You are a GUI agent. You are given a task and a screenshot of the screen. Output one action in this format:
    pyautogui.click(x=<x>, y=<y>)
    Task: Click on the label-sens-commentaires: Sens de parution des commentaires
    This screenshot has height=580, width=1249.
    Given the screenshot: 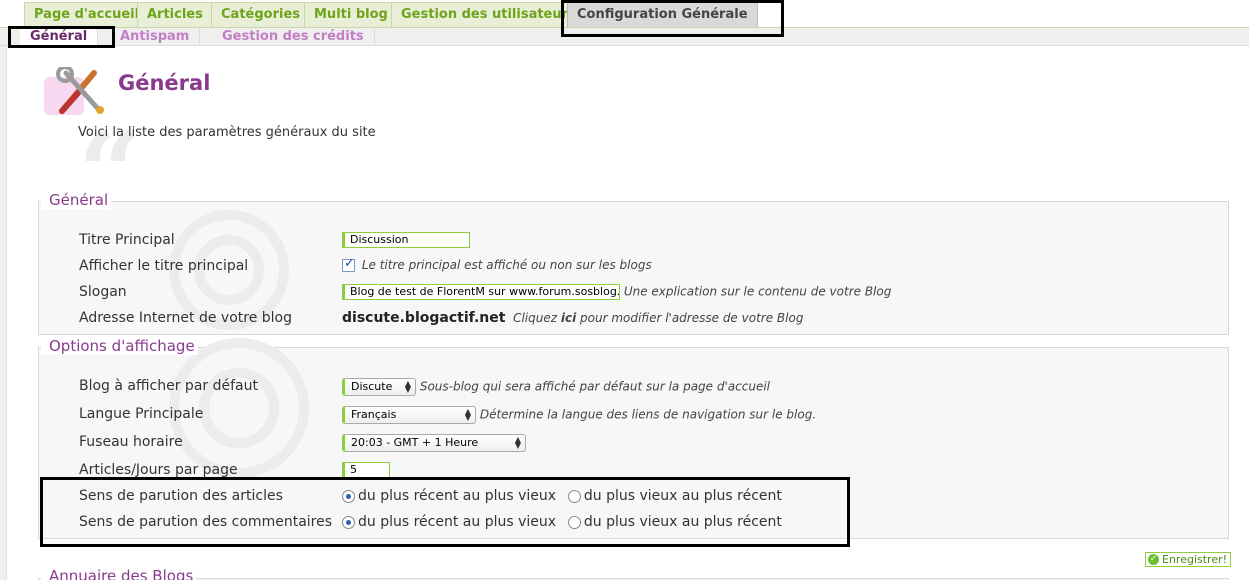 What is the action you would take?
    pyautogui.click(x=206, y=522)
    